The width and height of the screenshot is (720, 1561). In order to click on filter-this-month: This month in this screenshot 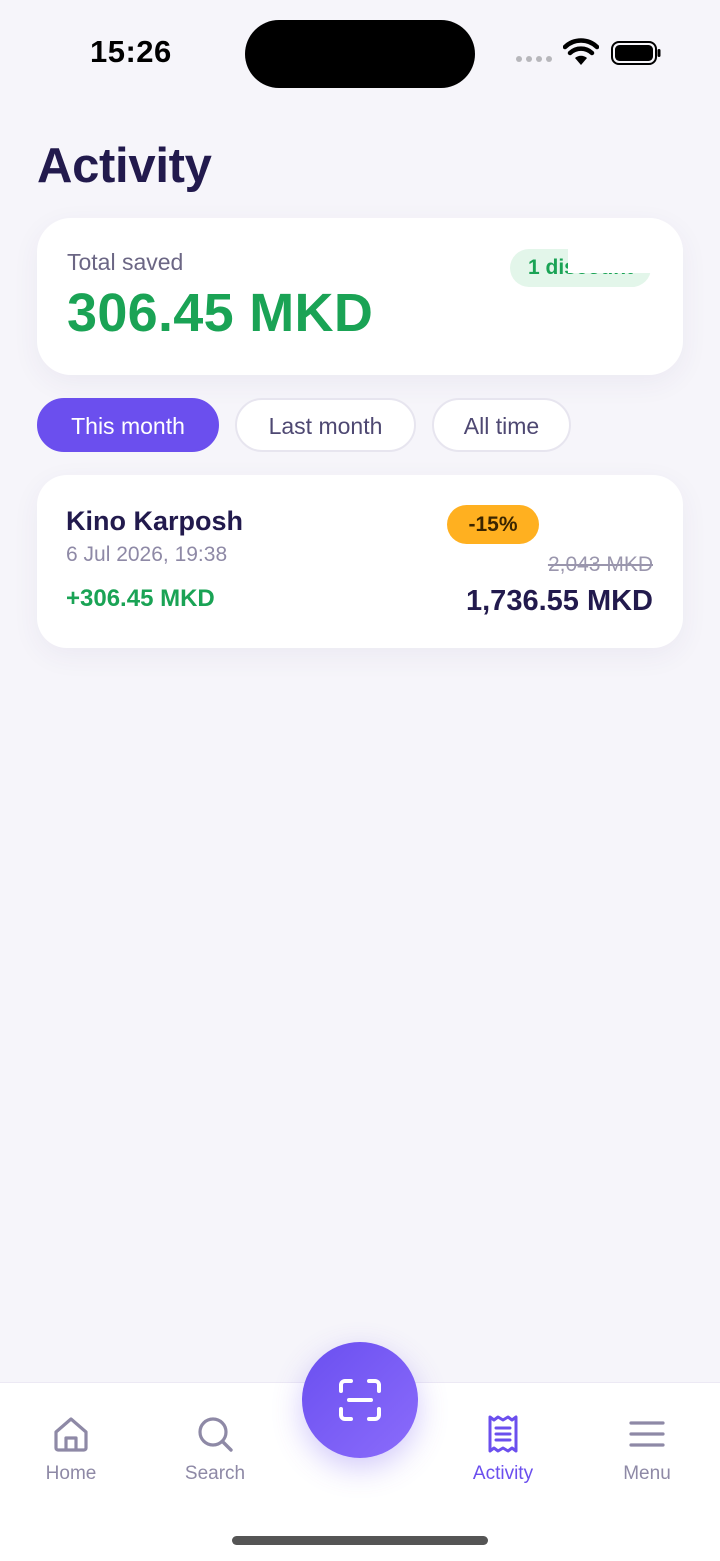, I will do `click(128, 425)`.